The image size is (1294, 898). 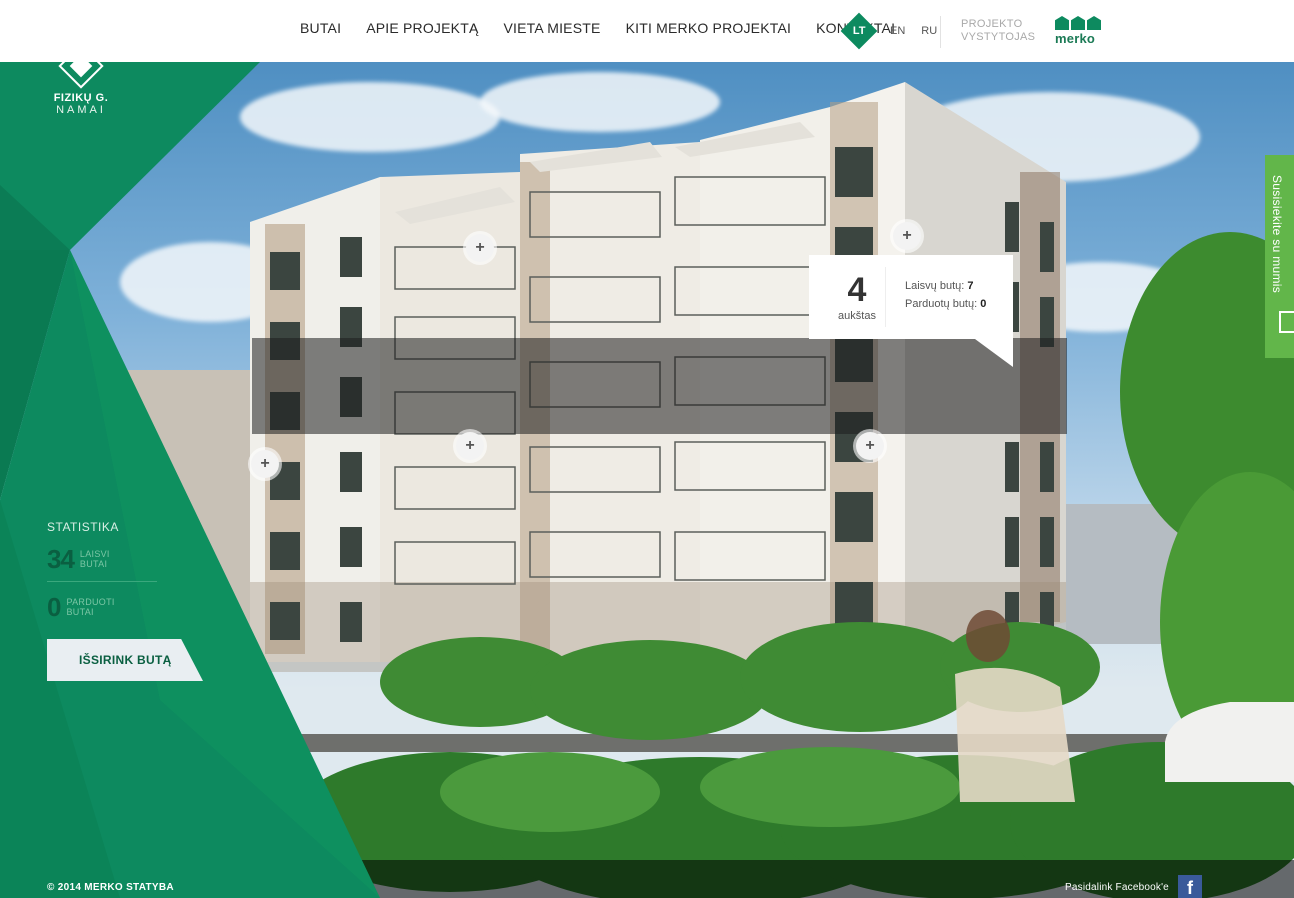 I want to click on merko-logo: merko, so click(x=1078, y=31).